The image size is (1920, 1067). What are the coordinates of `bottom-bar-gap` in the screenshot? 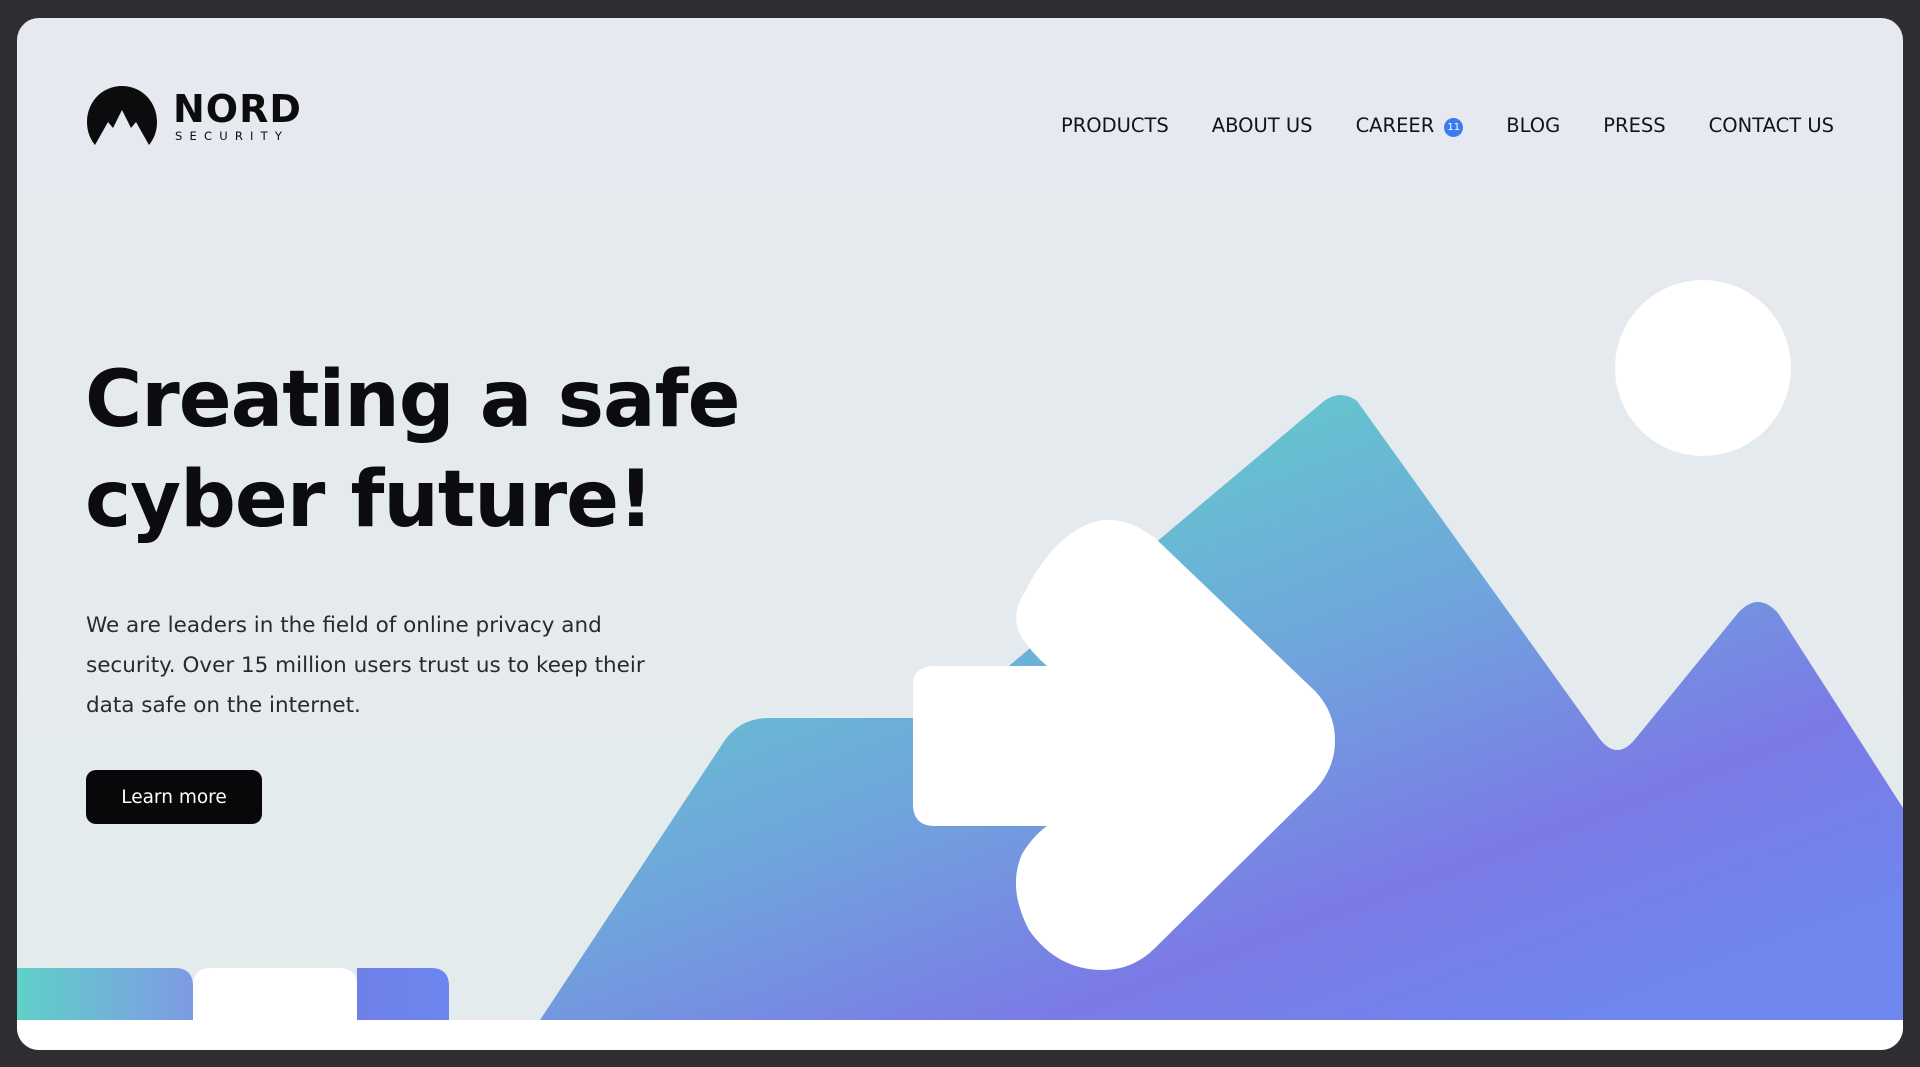 It's located at (275, 994).